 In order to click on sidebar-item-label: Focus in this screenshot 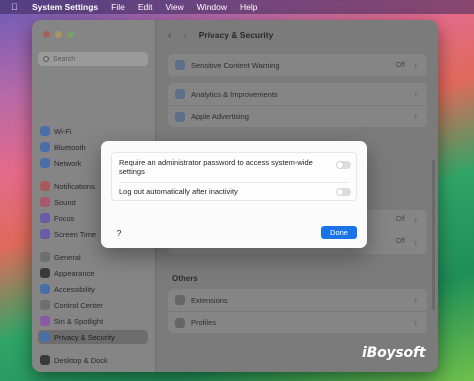, I will do `click(64, 218)`.